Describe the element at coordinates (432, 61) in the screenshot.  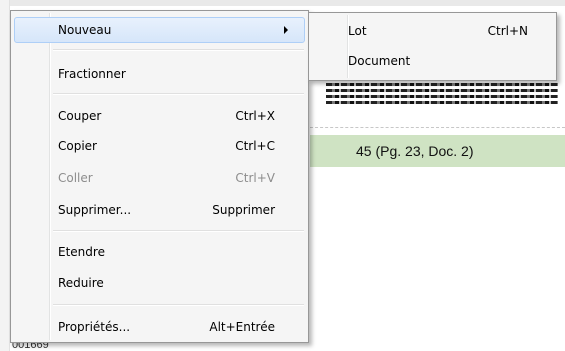
I see `submenu-item-document: Document` at that location.